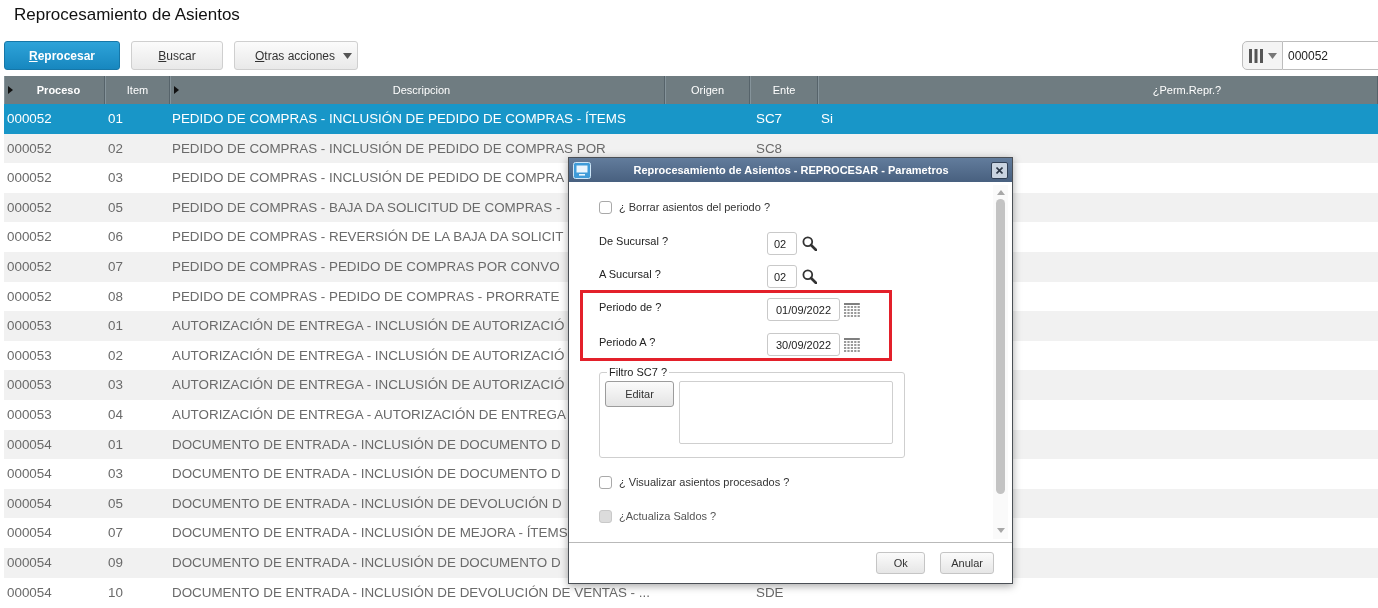 Image resolution: width=1378 pixels, height=608 pixels. I want to click on table-cell: PEDIDO DE COMPRAS - BAJA DA SOLICITUD DE COMPRAS -, so click(366, 207).